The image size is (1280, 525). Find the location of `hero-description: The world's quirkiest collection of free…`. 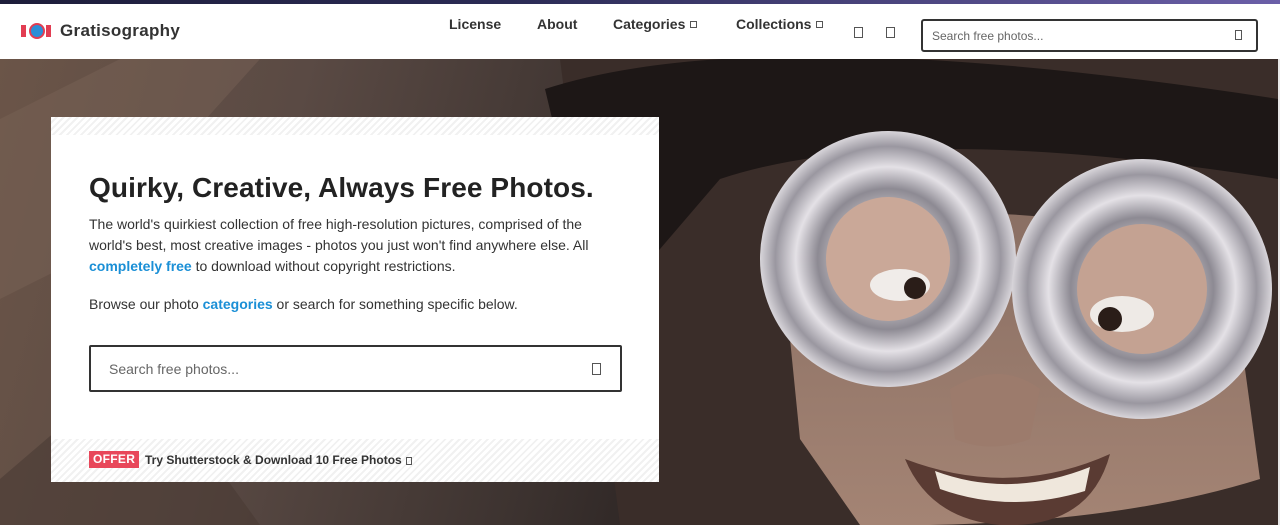

hero-description: The world's quirkiest collection of free… is located at coordinates (349, 245).